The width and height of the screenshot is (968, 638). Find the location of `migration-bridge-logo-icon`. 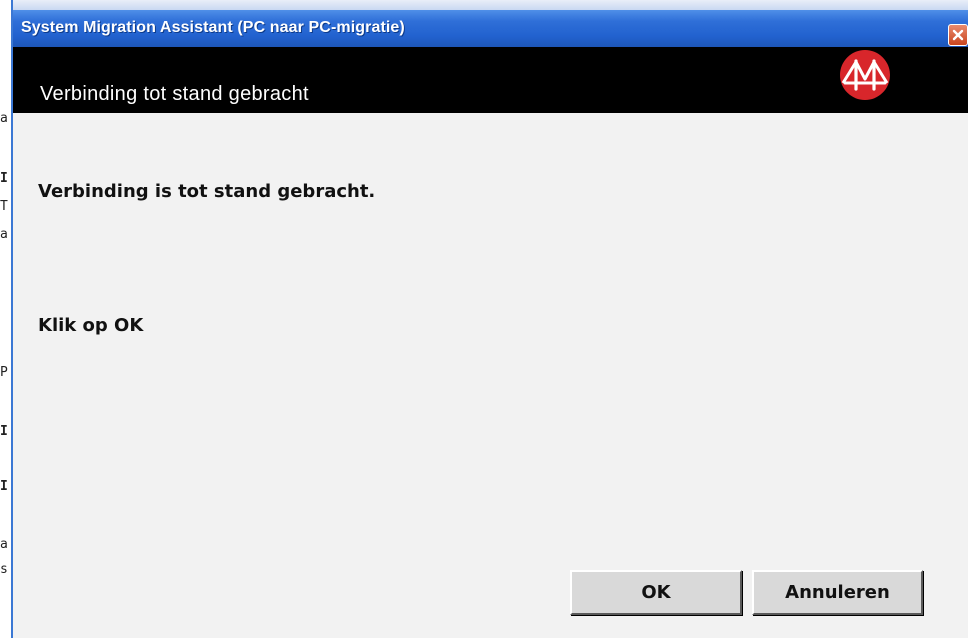

migration-bridge-logo-icon is located at coordinates (865, 75).